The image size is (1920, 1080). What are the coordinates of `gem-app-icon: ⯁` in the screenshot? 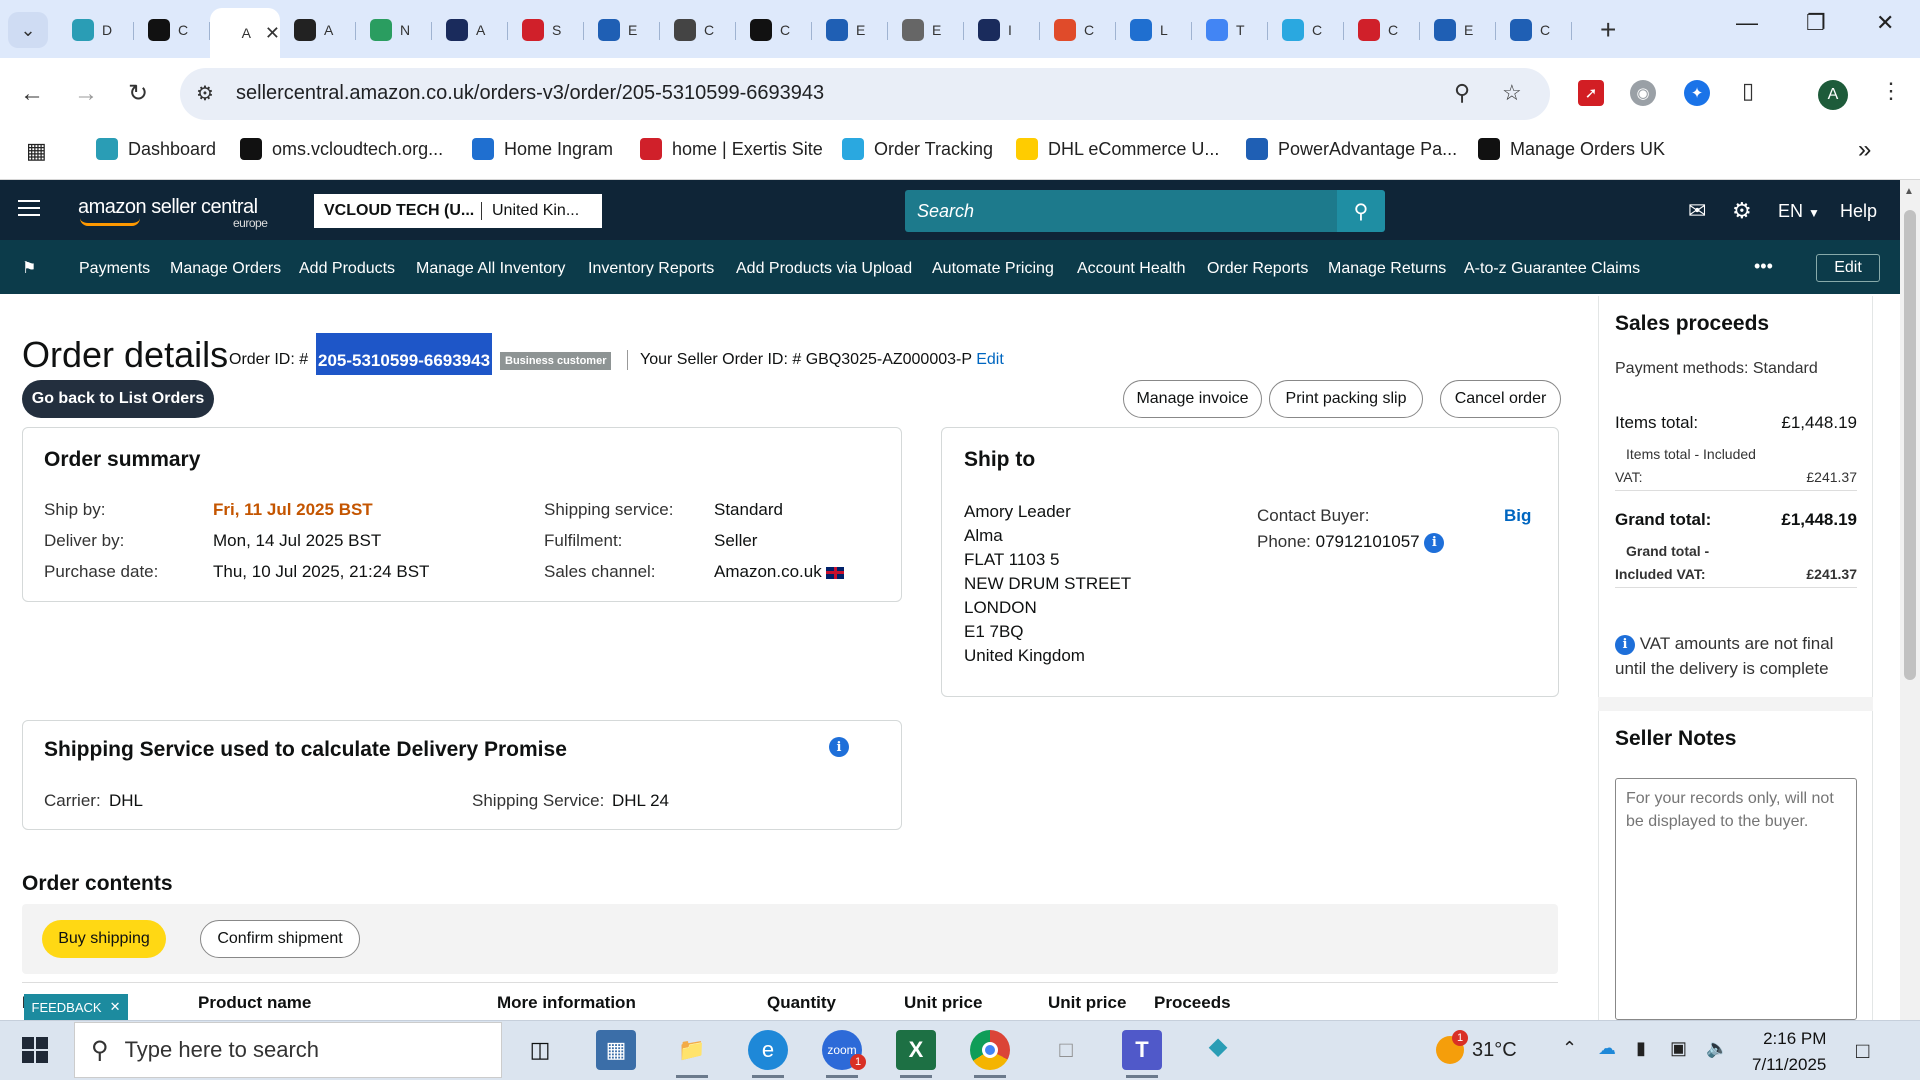 It's located at (1218, 1050).